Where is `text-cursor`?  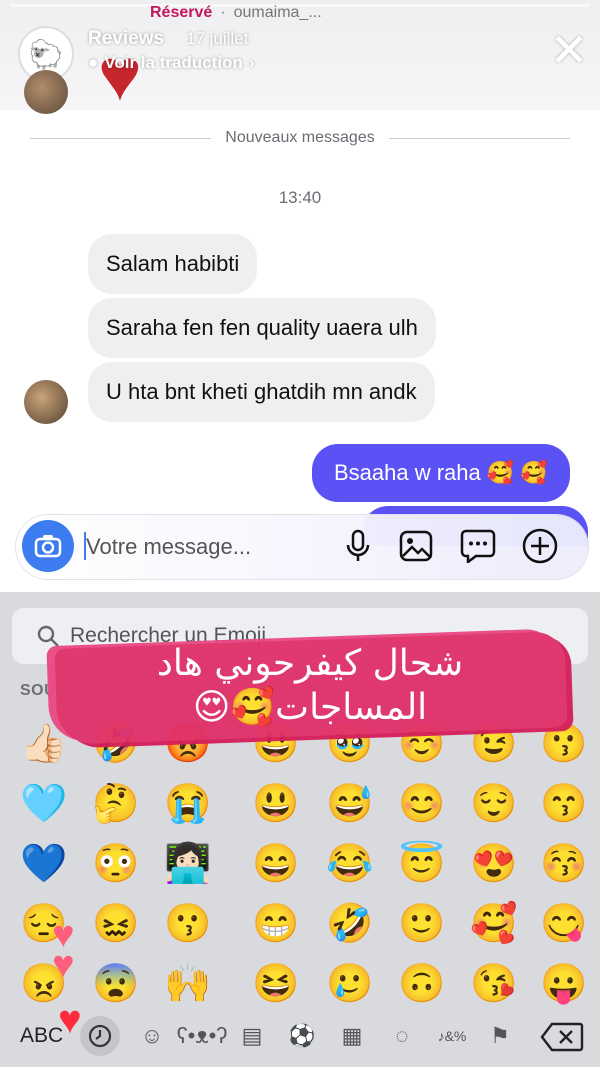
text-cursor is located at coordinates (85, 546).